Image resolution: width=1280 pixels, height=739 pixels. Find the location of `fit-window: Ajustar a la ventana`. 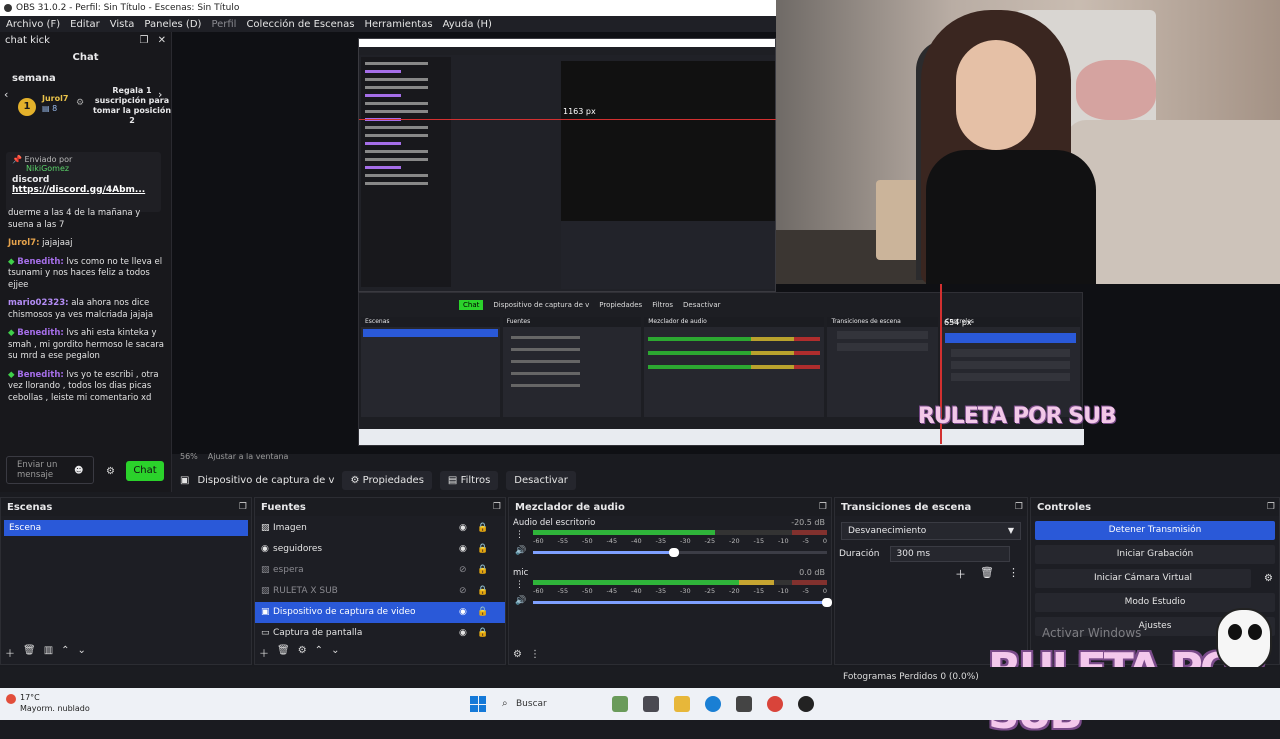

fit-window: Ajustar a la ventana is located at coordinates (248, 458).